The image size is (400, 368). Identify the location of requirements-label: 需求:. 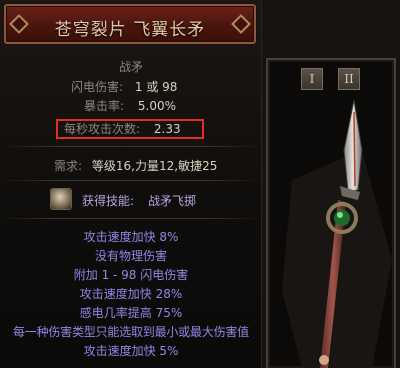
(68, 166).